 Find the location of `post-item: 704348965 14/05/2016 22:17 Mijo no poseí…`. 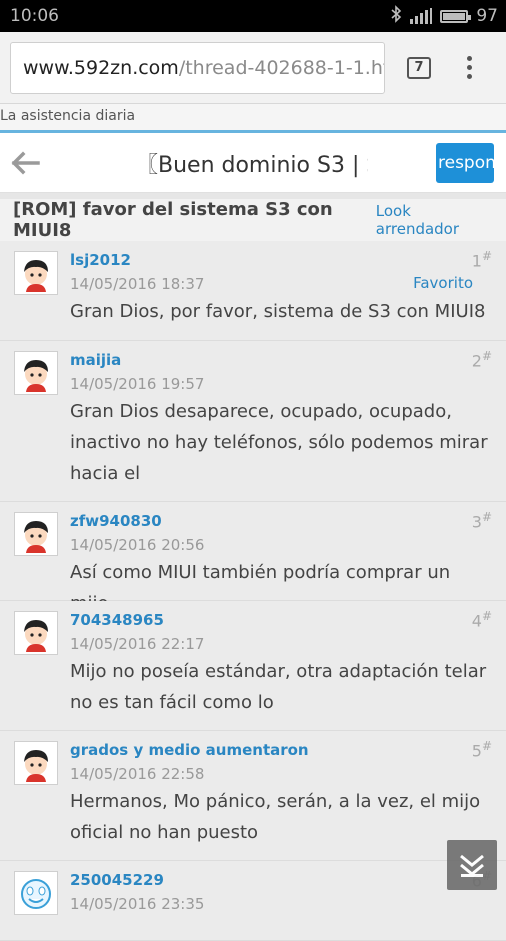

post-item: 704348965 14/05/2016 22:17 Mijo no poseí… is located at coordinates (253, 666).